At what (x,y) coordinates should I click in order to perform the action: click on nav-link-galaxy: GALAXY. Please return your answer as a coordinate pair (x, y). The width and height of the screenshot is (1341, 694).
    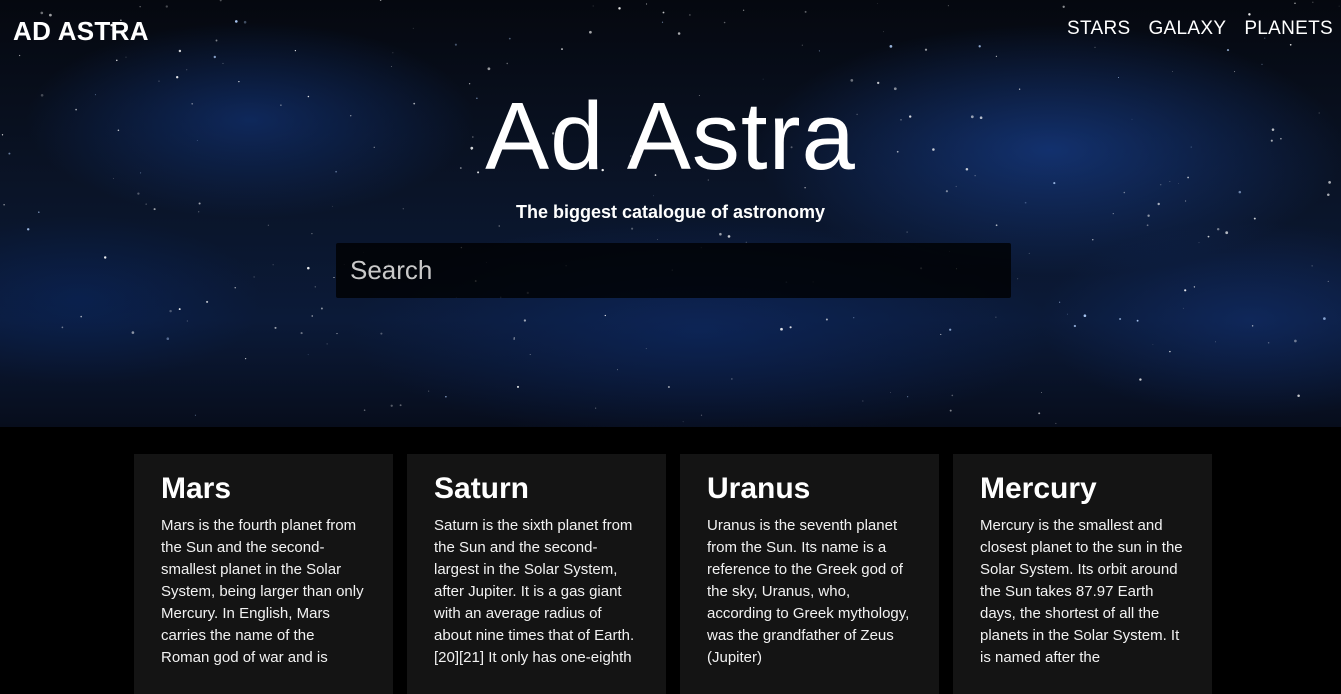
    Looking at the image, I should click on (1187, 29).